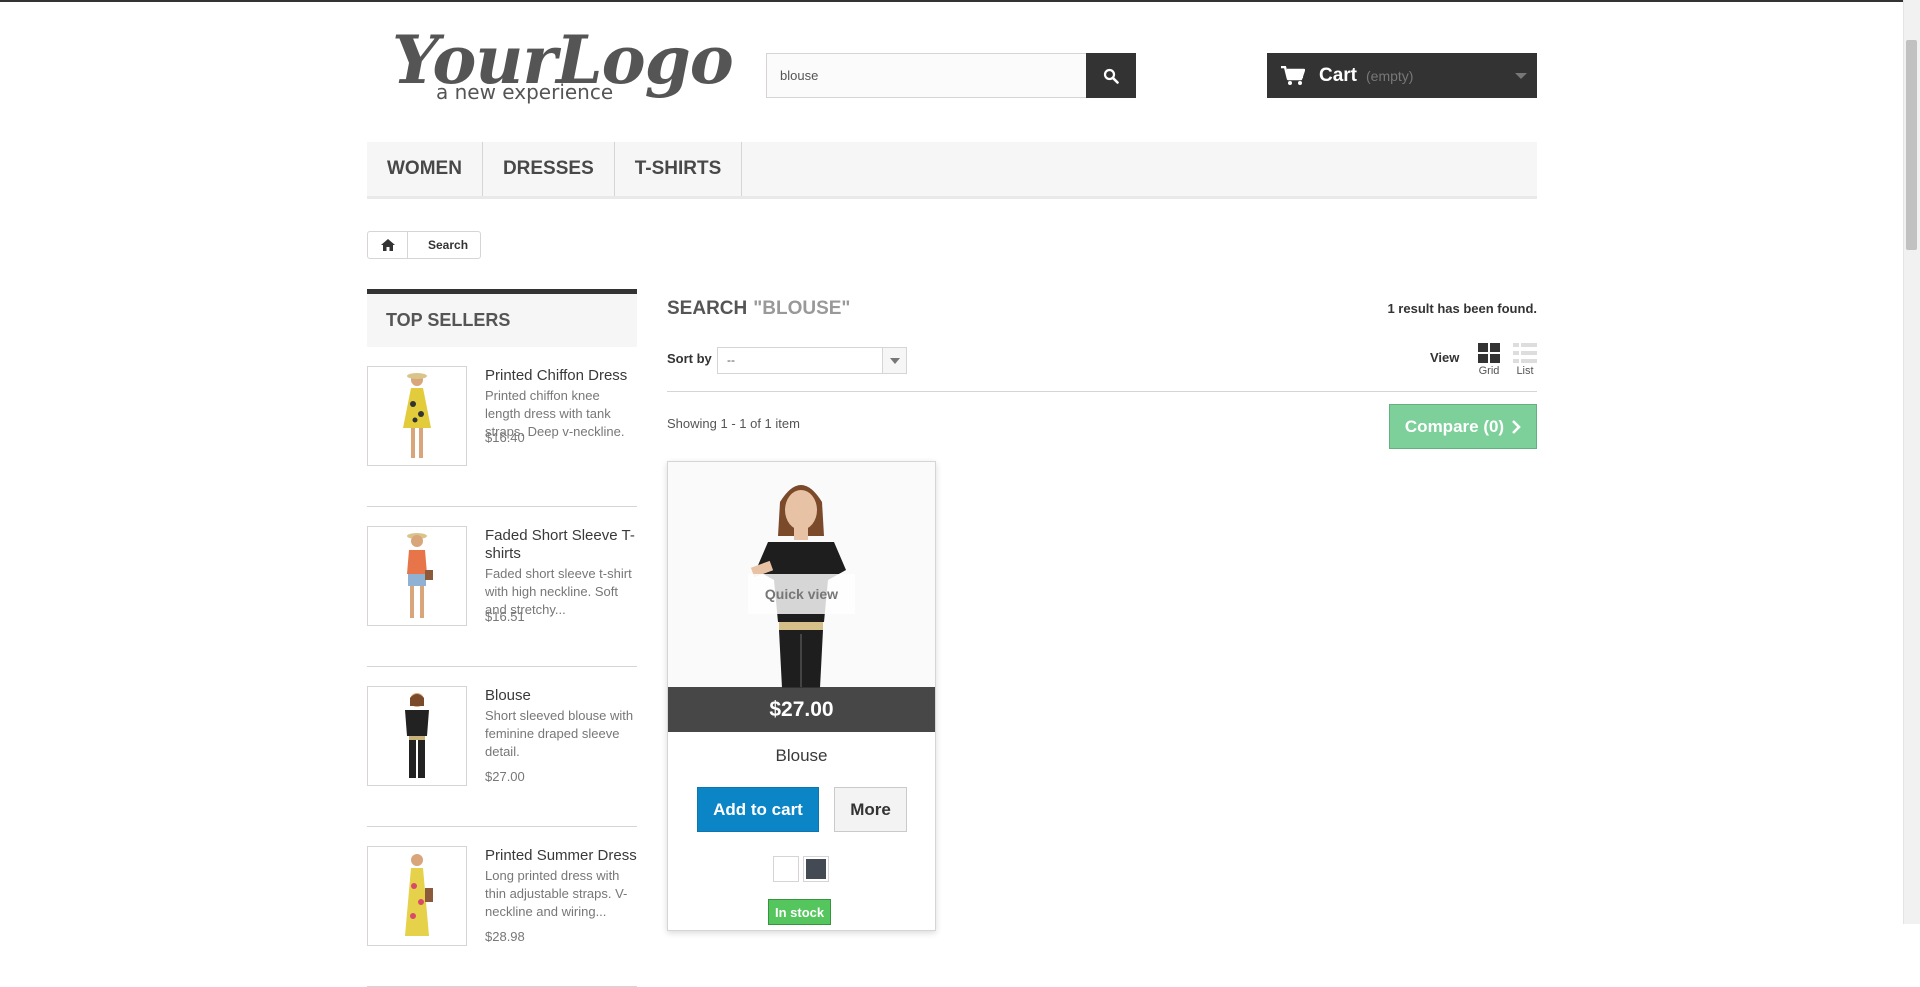  Describe the element at coordinates (800, 912) in the screenshot. I see `stock-badge: In stock` at that location.